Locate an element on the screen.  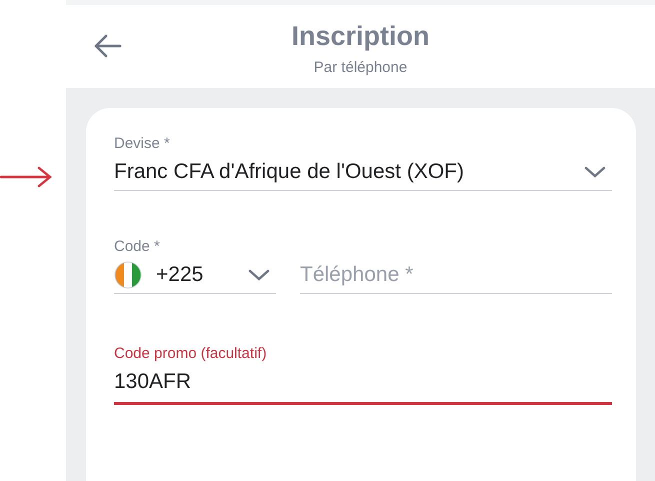
flag-icon is located at coordinates (128, 275).